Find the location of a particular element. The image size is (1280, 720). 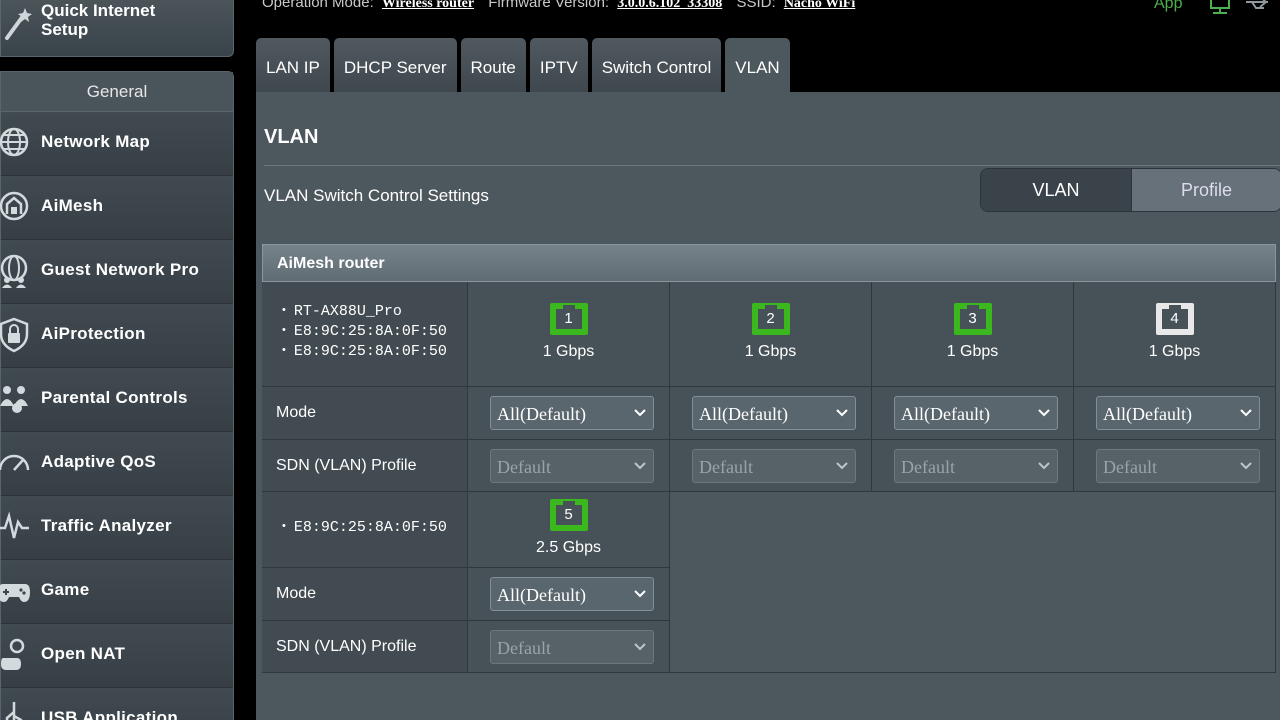

sidebar-item-label: Game is located at coordinates (65, 589).